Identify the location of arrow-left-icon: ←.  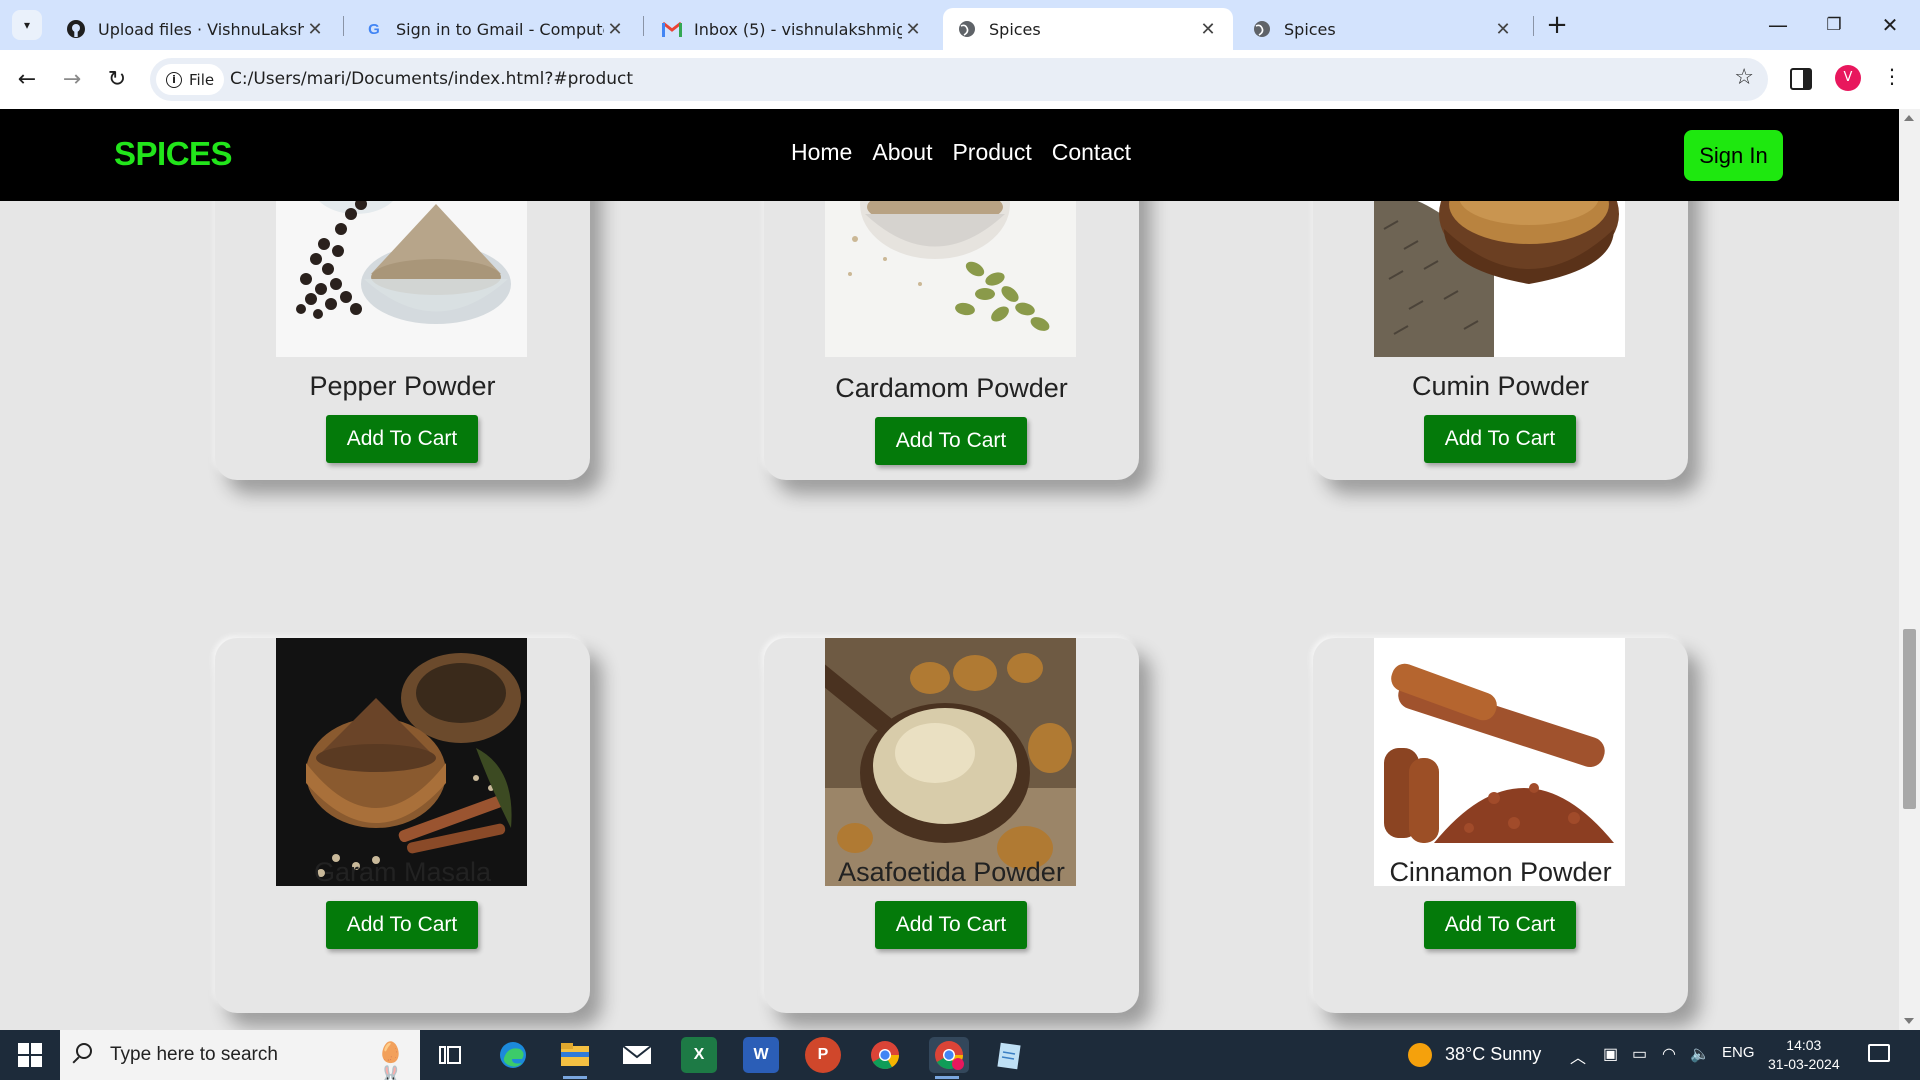
(27, 79).